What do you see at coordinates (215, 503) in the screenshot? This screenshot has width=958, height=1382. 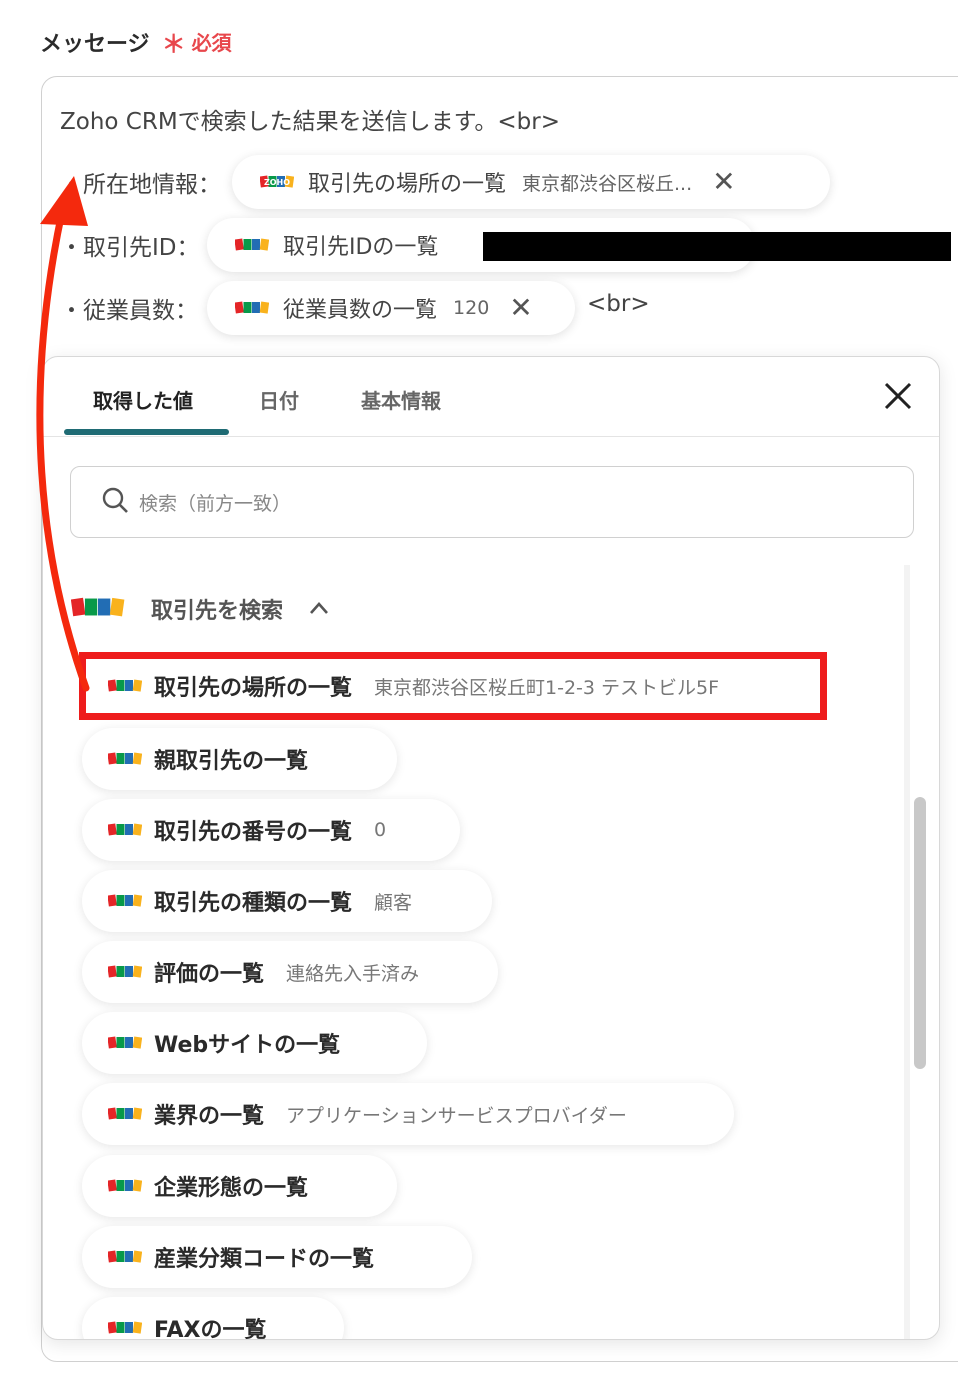 I see `search-placeholder: 検索（前方一致）` at bounding box center [215, 503].